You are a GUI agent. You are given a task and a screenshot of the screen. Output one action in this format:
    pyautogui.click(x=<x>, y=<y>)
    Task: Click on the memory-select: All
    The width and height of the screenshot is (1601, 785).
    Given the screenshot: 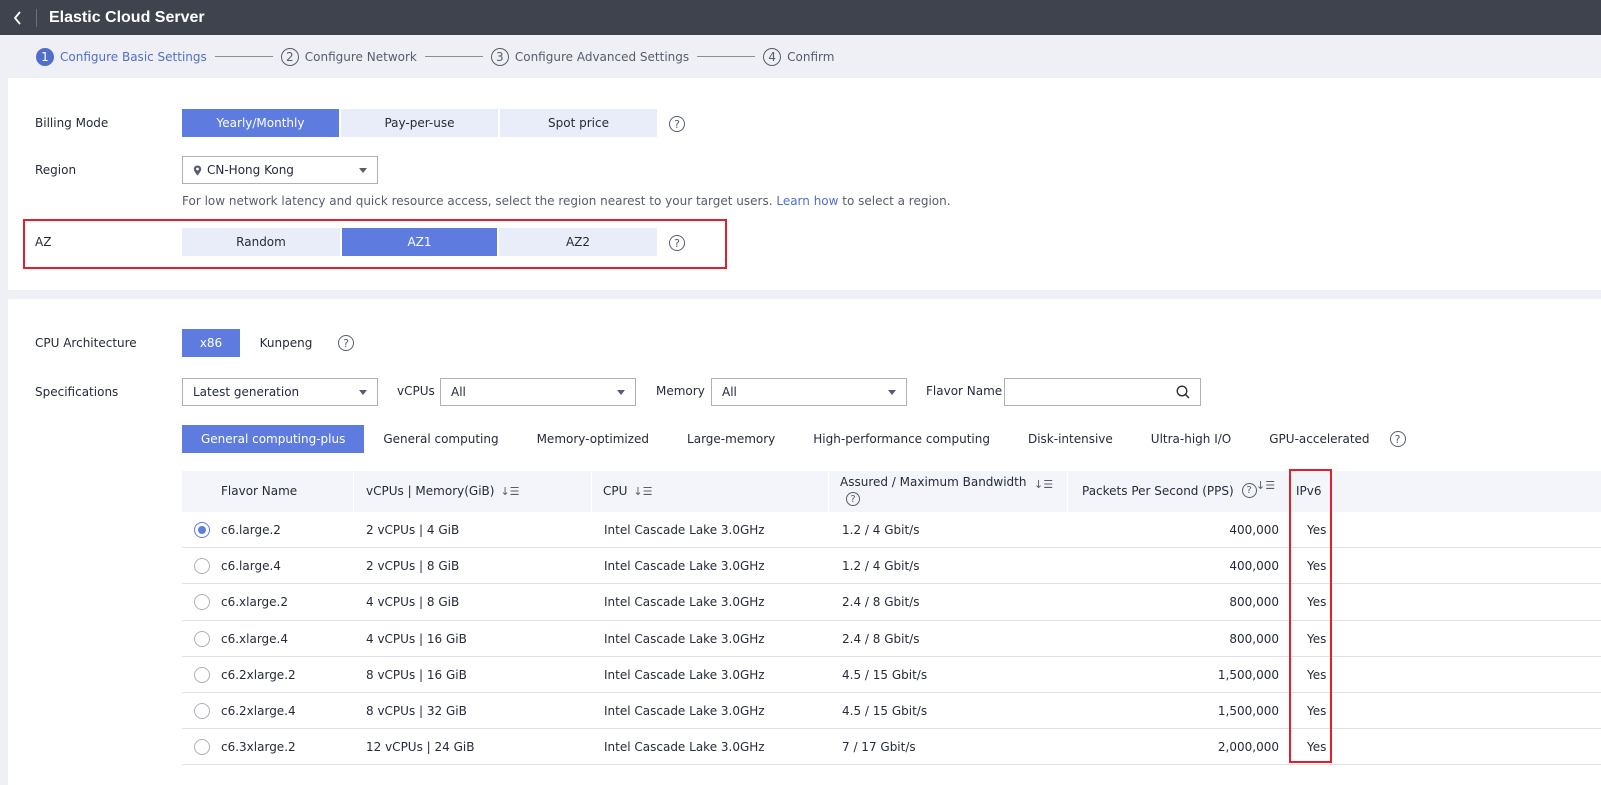 What is the action you would take?
    pyautogui.click(x=809, y=392)
    